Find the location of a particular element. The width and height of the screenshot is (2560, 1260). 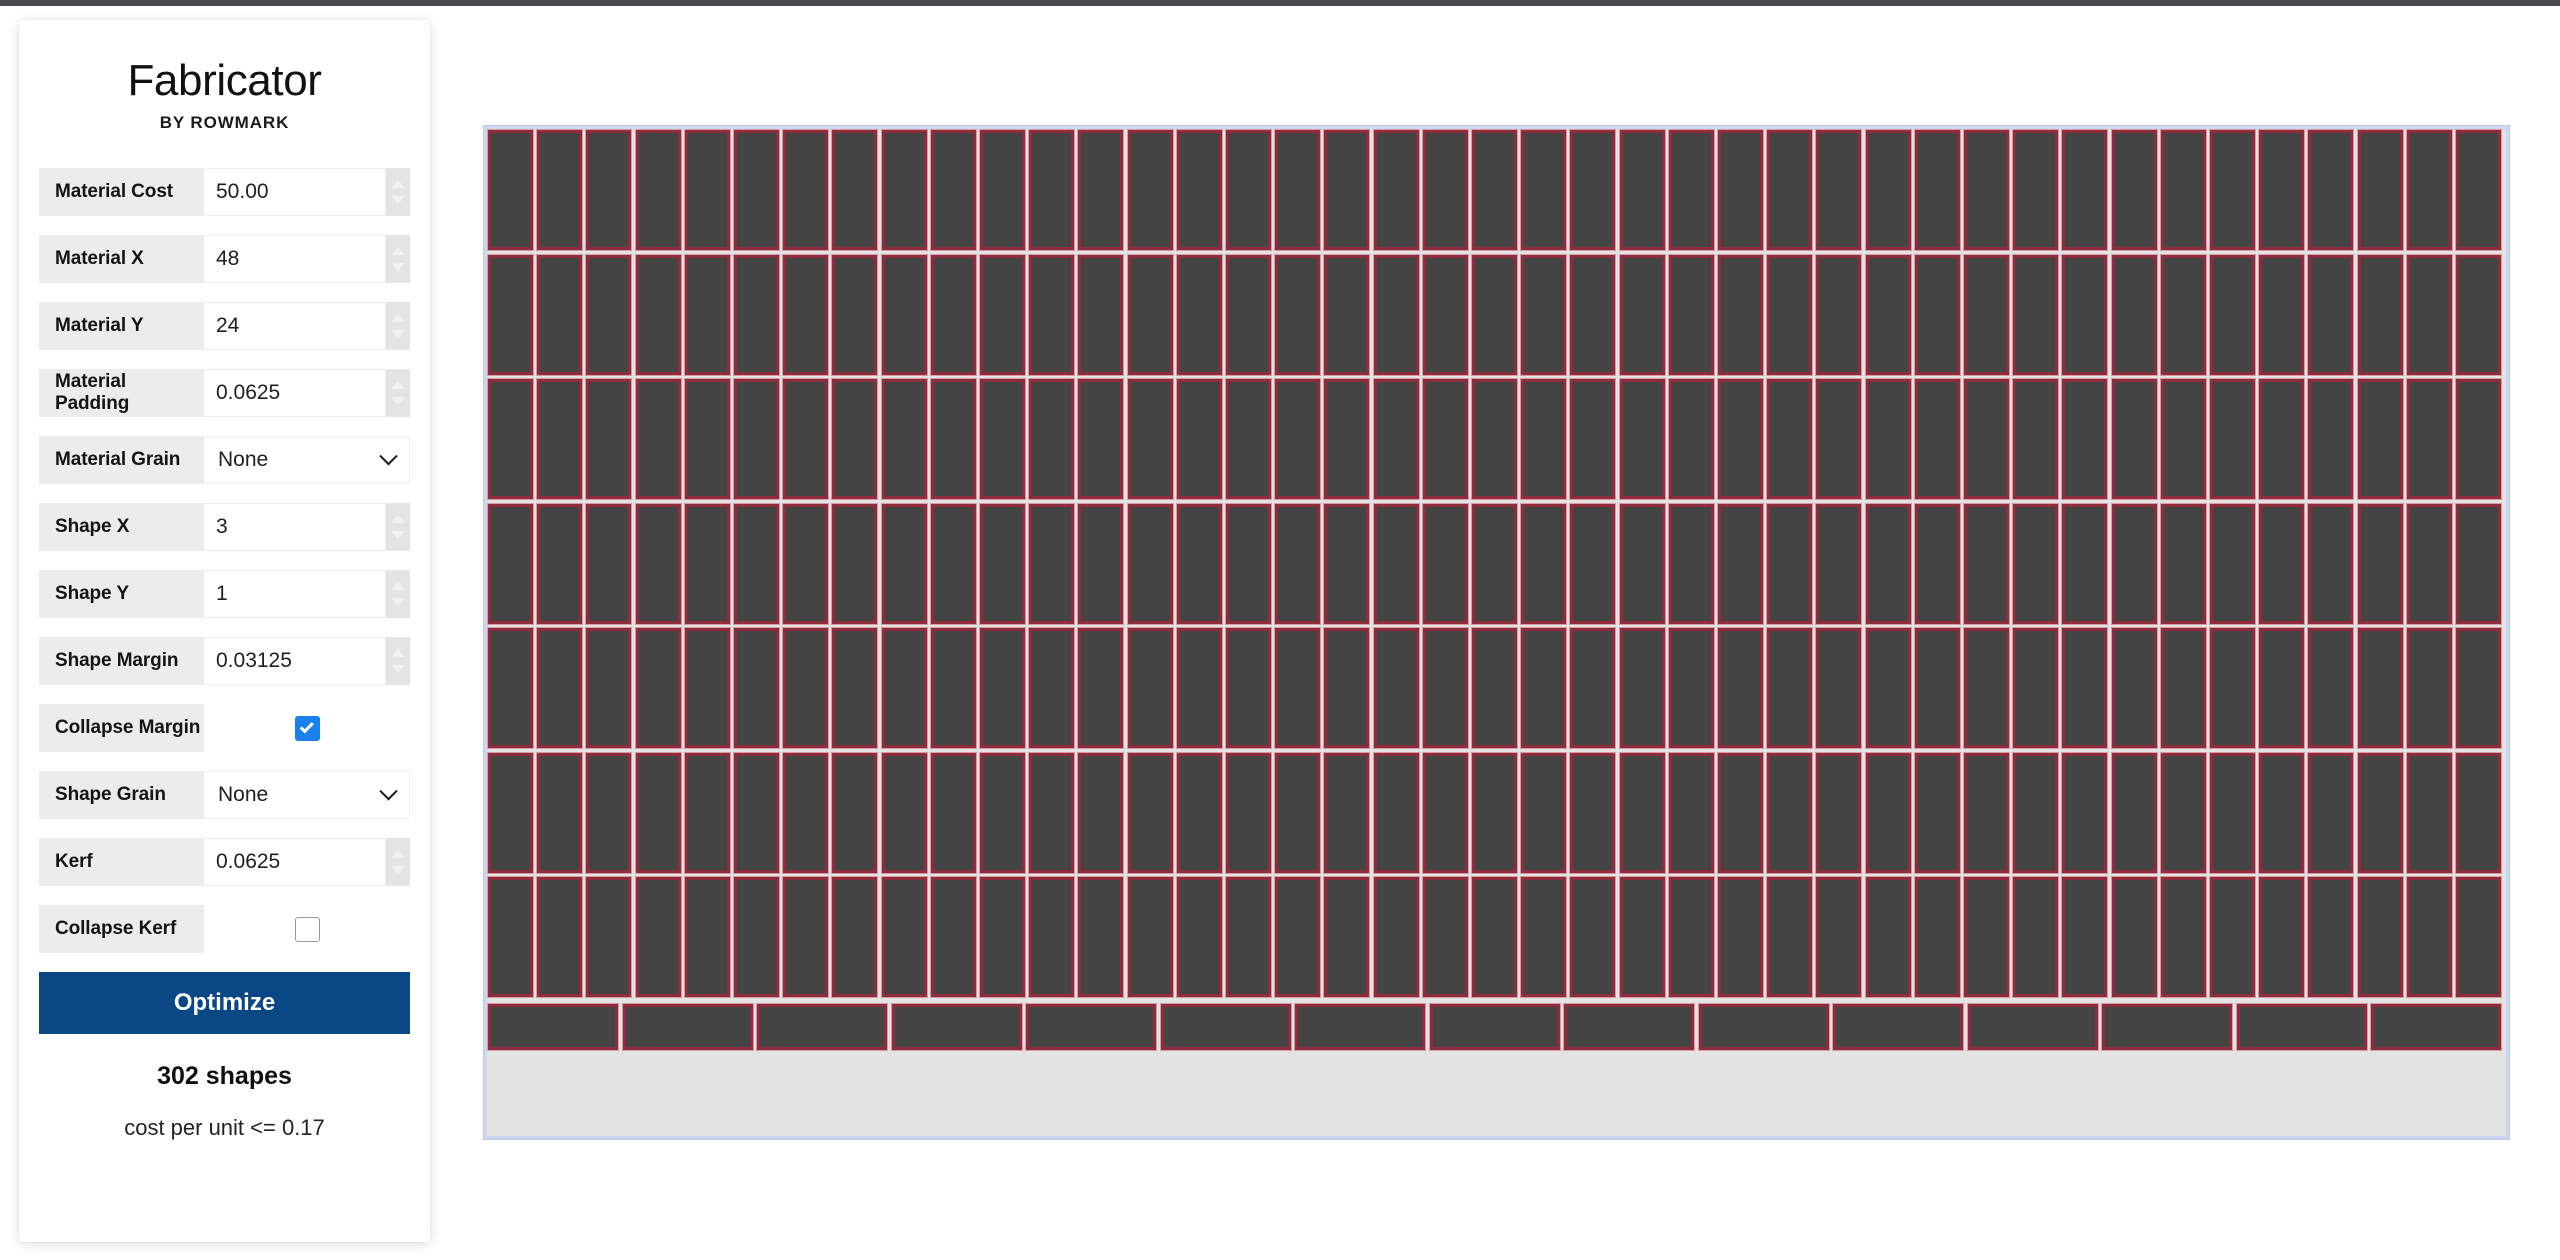

number-input: 50.00 is located at coordinates (295, 192).